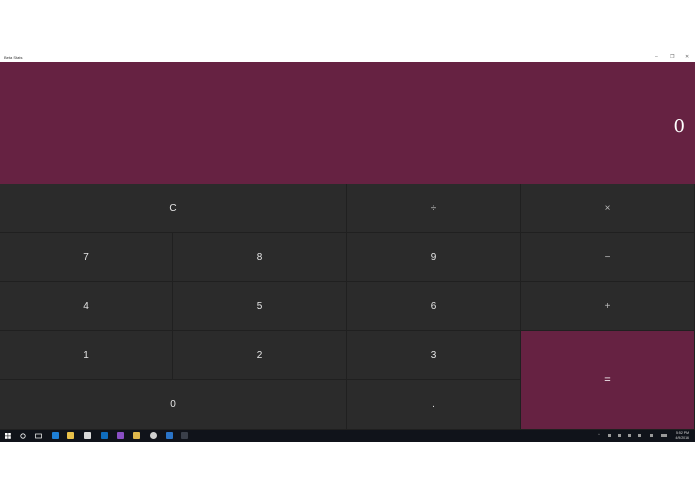 Image resolution: width=695 pixels, height=494 pixels. I want to click on task-view-icon, so click(38, 436).